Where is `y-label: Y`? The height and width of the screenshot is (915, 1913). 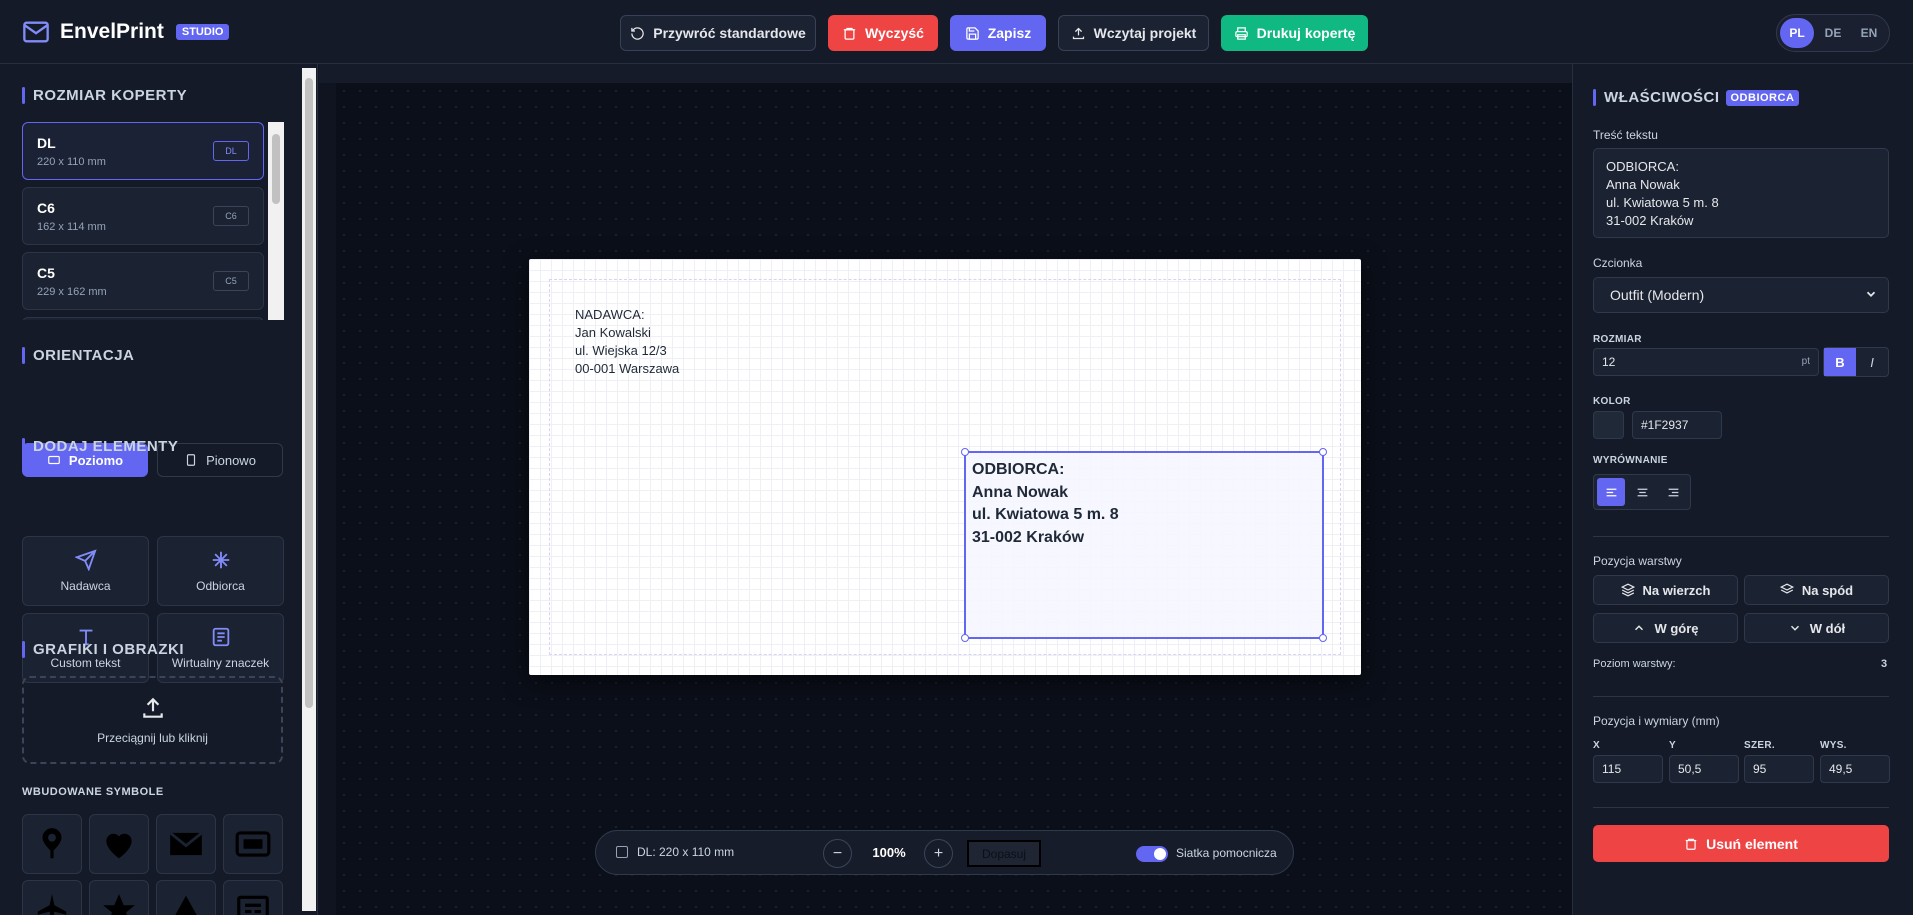
y-label: Y is located at coordinates (1672, 745).